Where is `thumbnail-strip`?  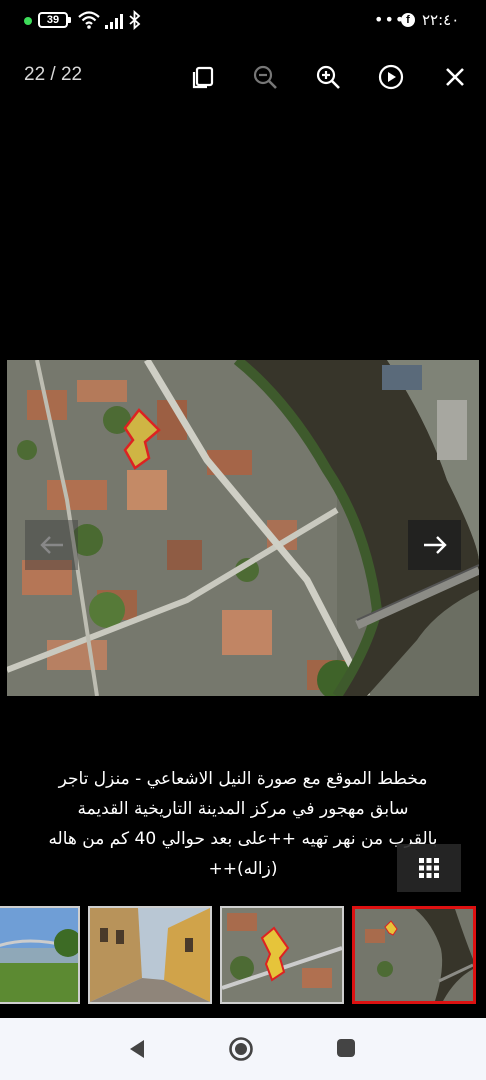 thumbnail-strip is located at coordinates (243, 955).